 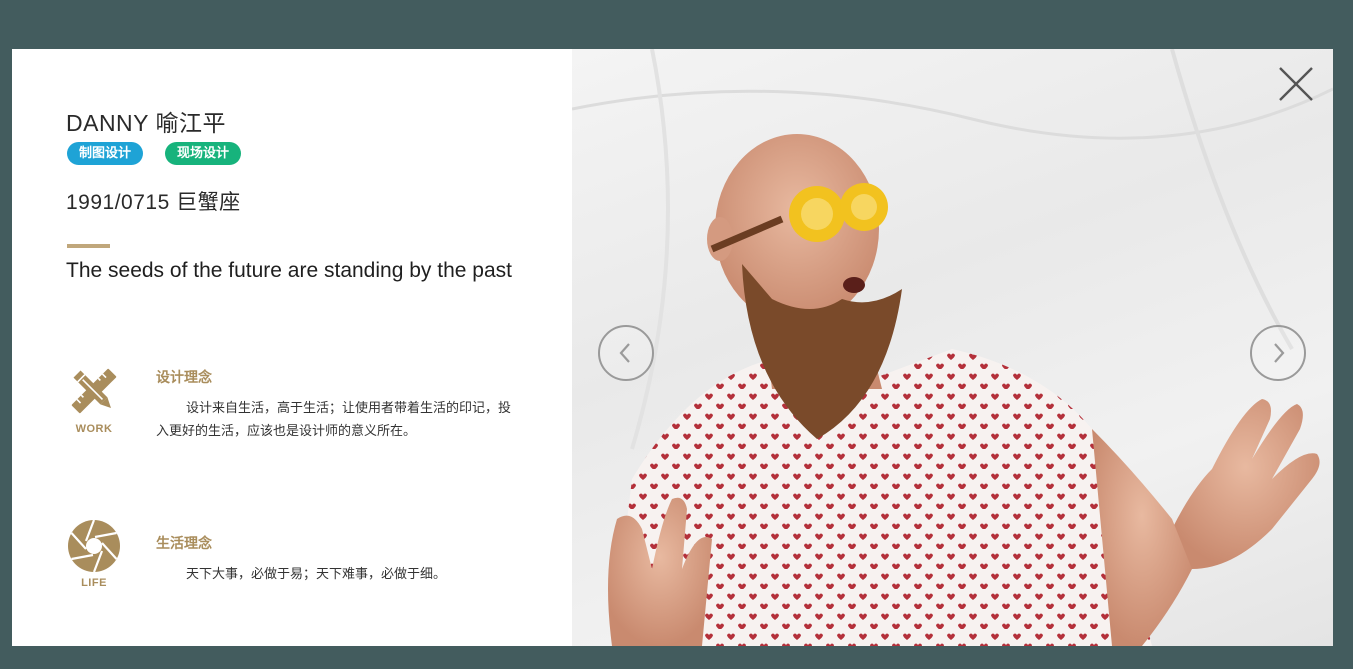 I want to click on life-philosophy-title: 生活理念, so click(x=184, y=544).